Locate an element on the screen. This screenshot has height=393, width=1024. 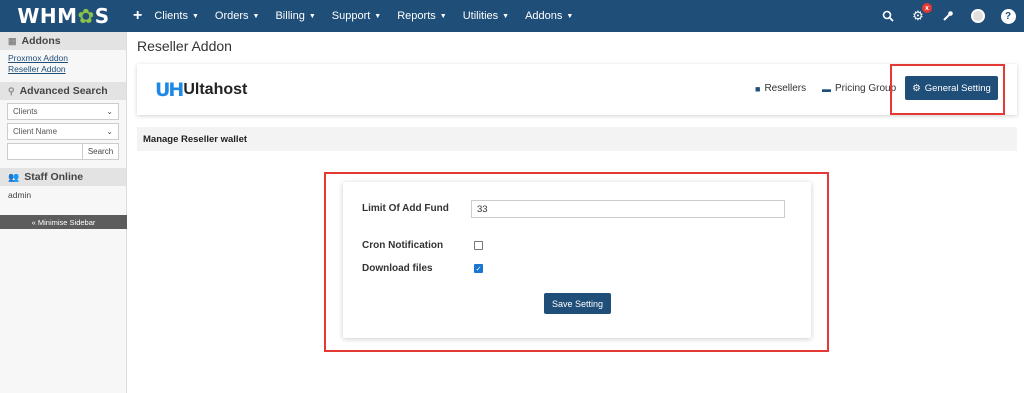
nav-support: Support ▼ is located at coordinates (356, 16).